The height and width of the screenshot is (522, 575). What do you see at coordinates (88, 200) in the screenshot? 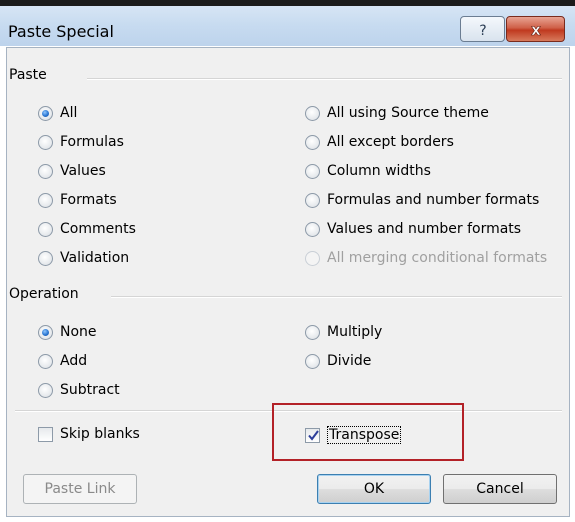
I see `paste-formats-label: Formats` at bounding box center [88, 200].